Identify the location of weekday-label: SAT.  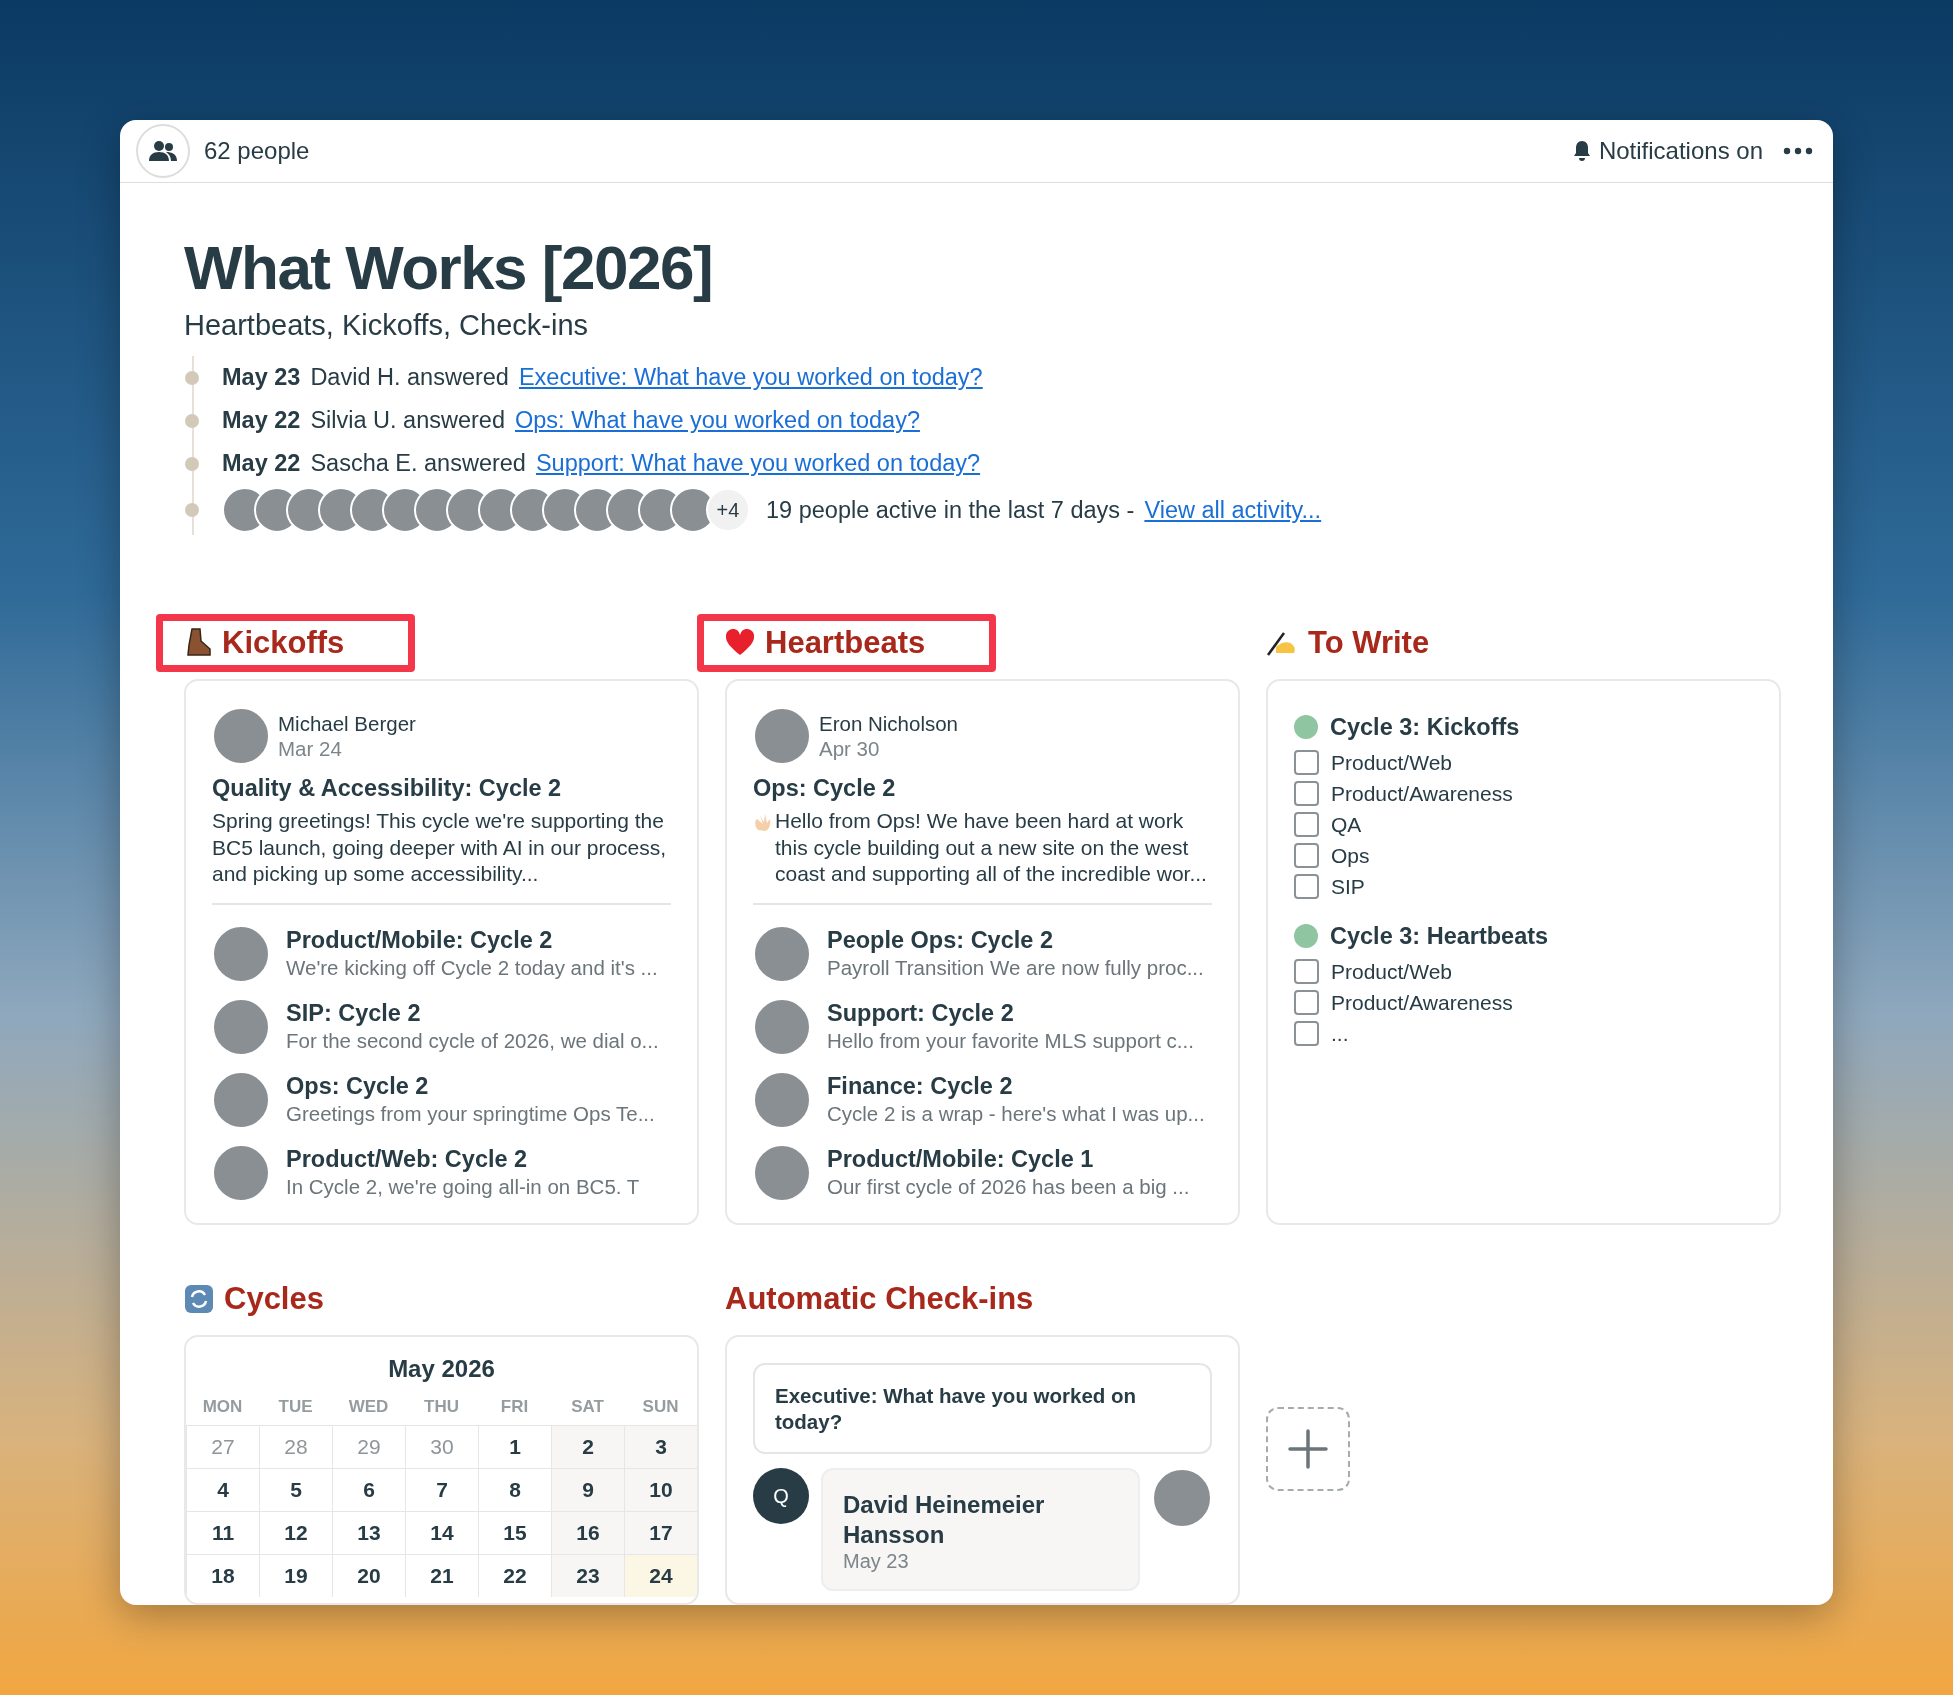
(587, 1407).